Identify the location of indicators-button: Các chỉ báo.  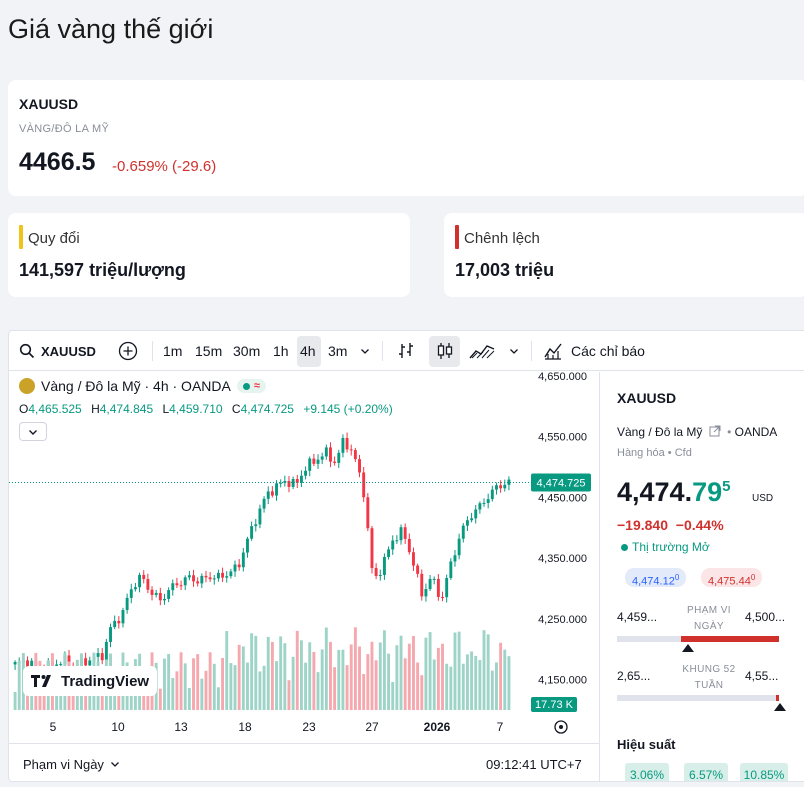
(594, 351).